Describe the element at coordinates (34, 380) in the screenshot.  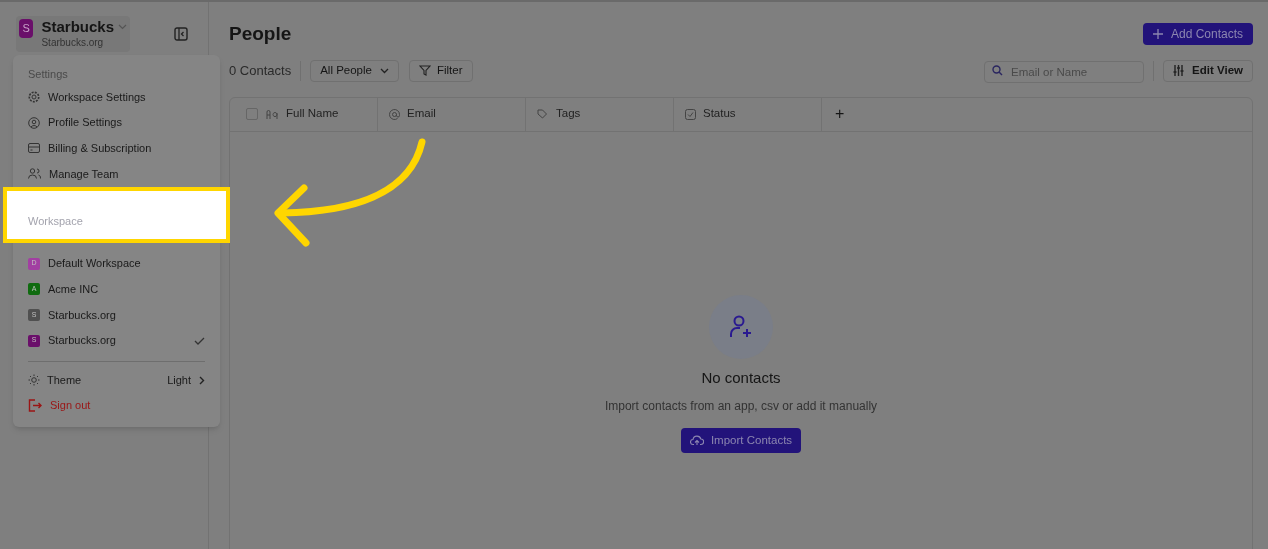
I see `sun-icon` at that location.